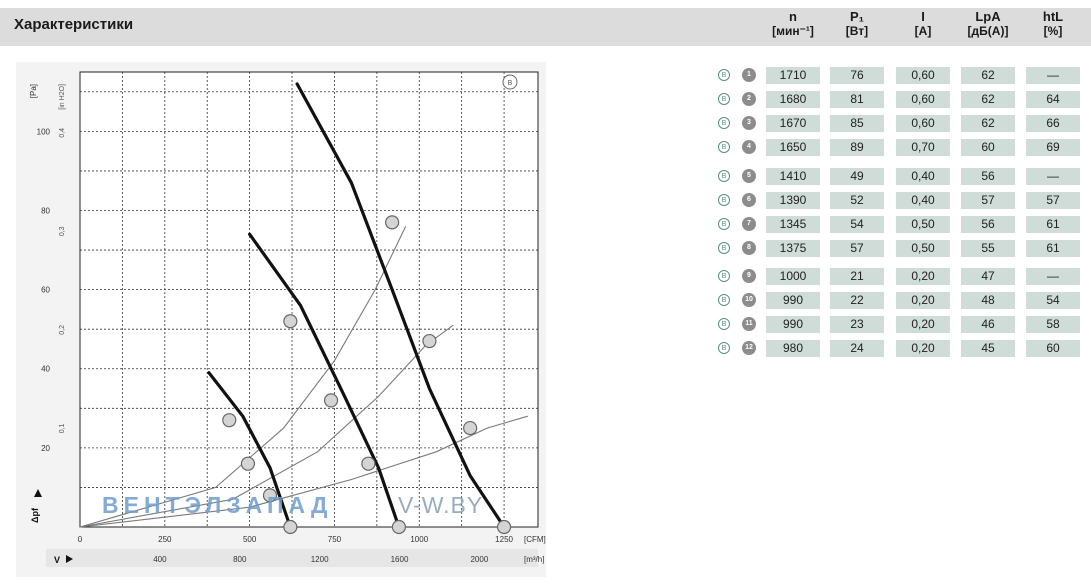 The height and width of the screenshot is (585, 1091). What do you see at coordinates (988, 147) in the screenshot?
I see `table-cell-lpa: 60` at bounding box center [988, 147].